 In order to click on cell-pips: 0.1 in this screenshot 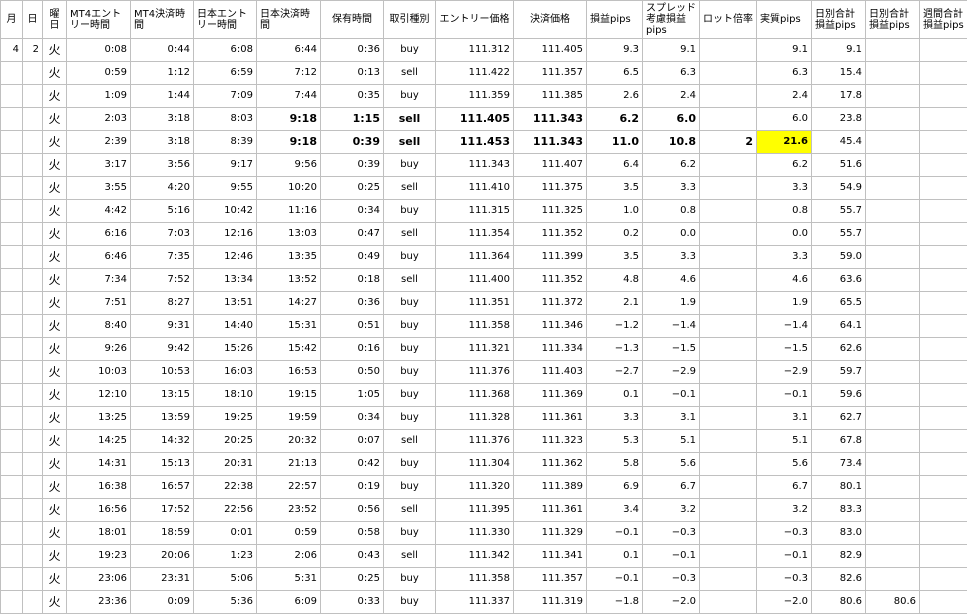, I will do `click(615, 395)`.